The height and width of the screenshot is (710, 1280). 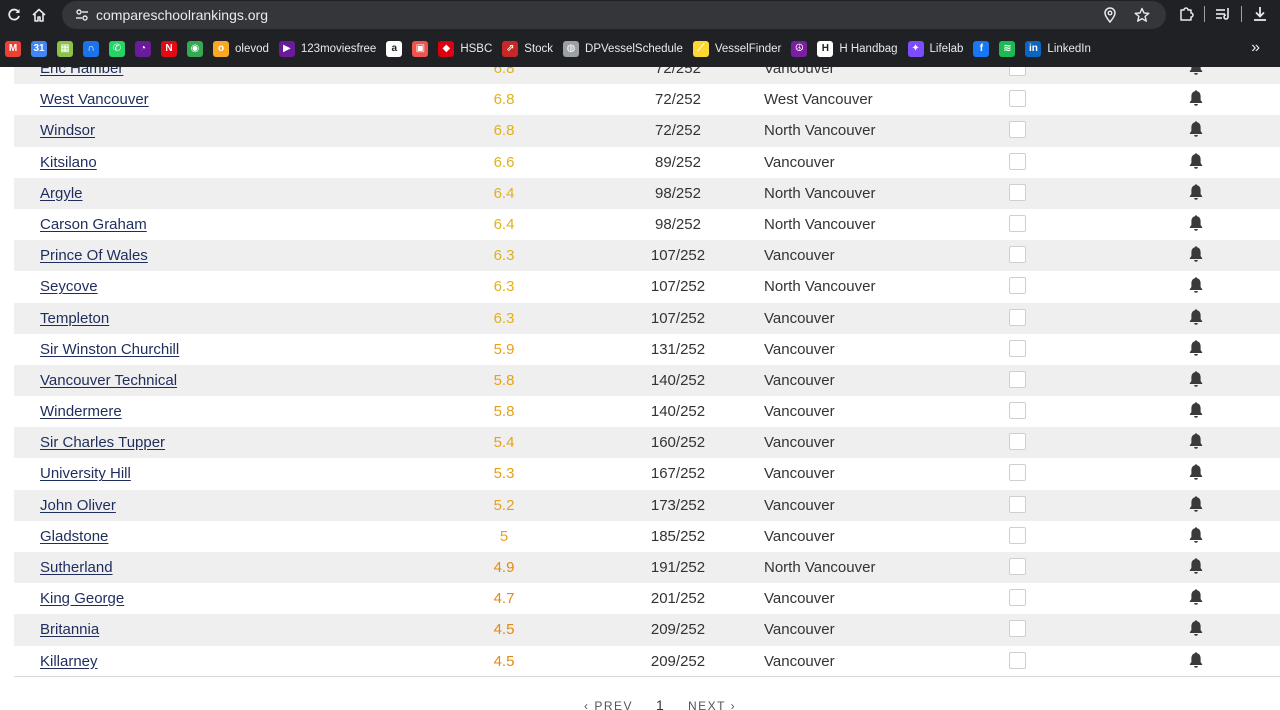 I want to click on school-name-link: Prince Of Wales, so click(x=94, y=255).